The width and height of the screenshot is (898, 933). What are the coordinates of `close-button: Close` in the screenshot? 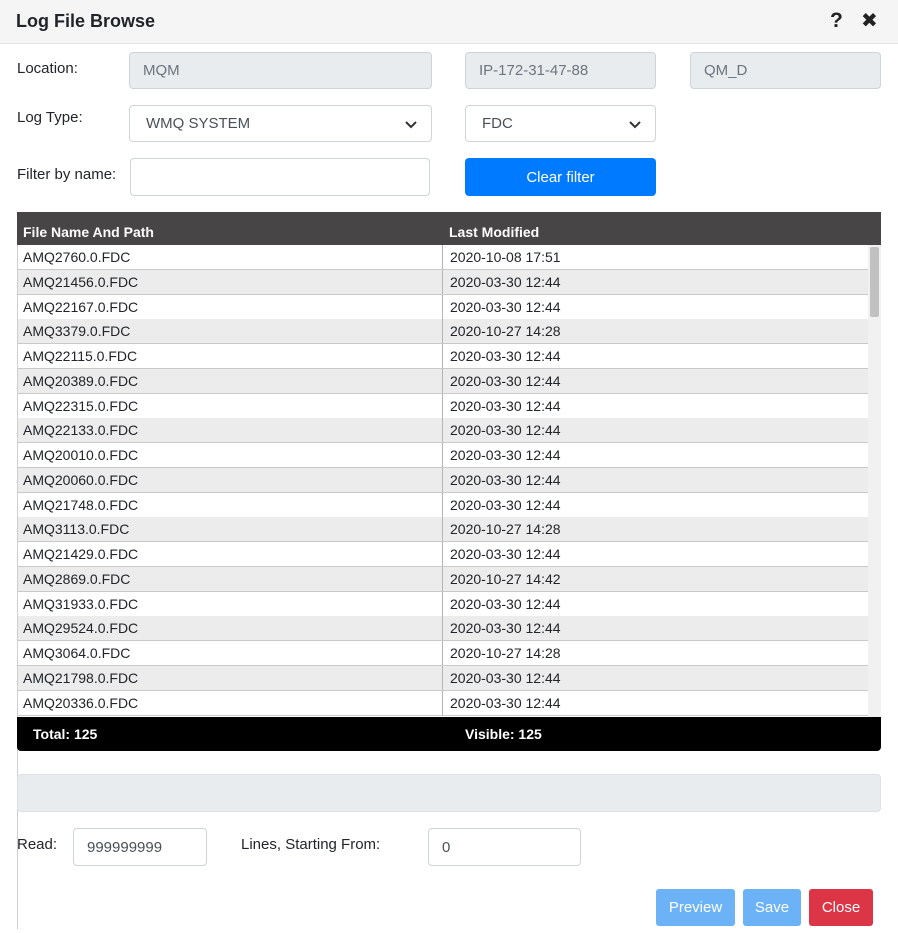 It's located at (841, 907).